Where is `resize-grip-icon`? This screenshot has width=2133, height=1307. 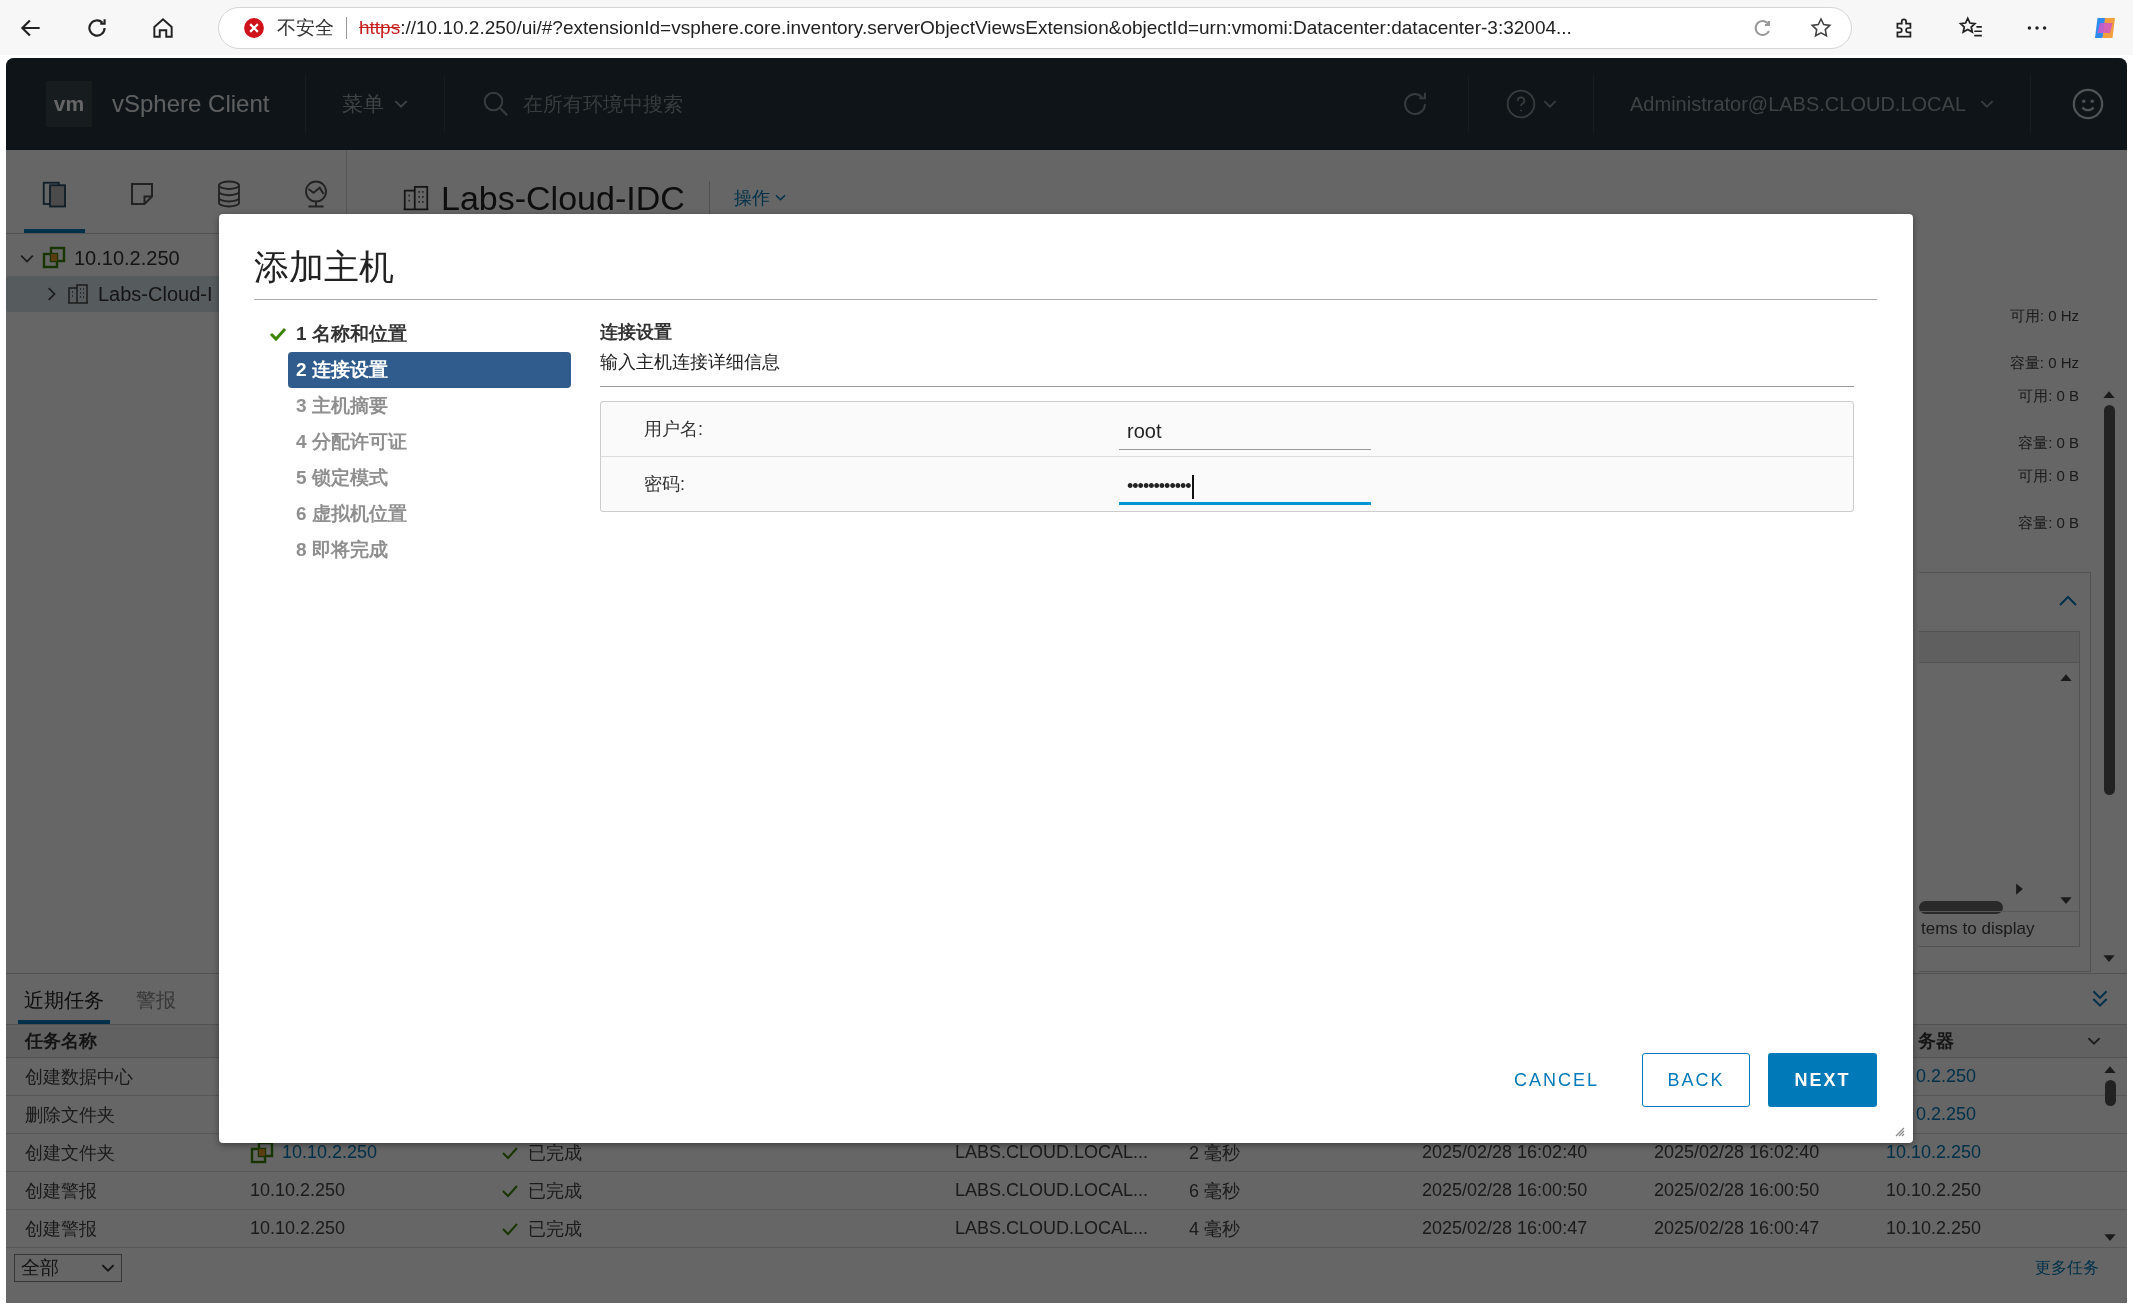
resize-grip-icon is located at coordinates (1899, 1131).